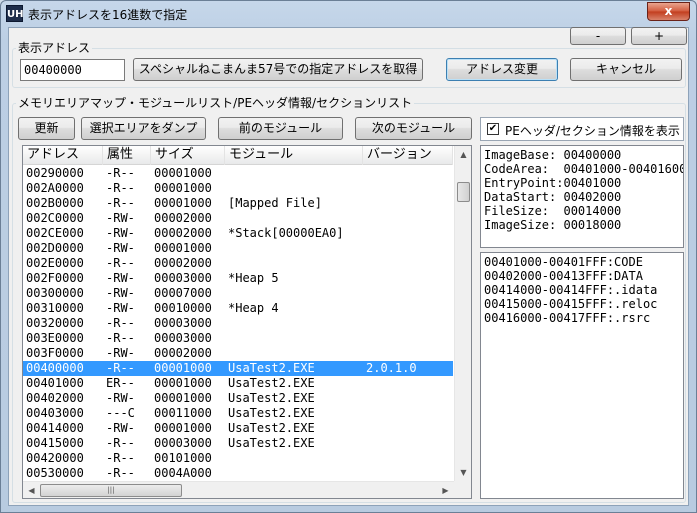 The width and height of the screenshot is (697, 513). What do you see at coordinates (238, 248) in the screenshot?
I see `table-row: 002D0000 -RW- 00001000` at bounding box center [238, 248].